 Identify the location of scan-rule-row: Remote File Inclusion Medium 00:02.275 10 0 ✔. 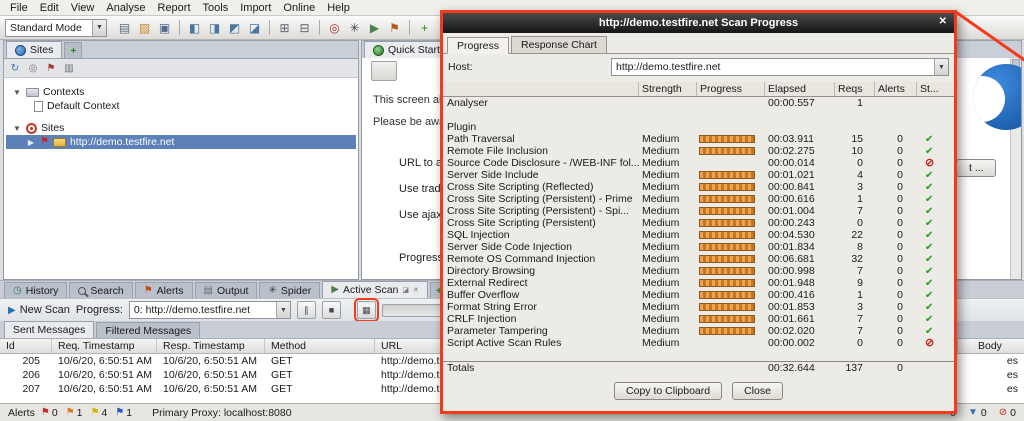
(698, 151).